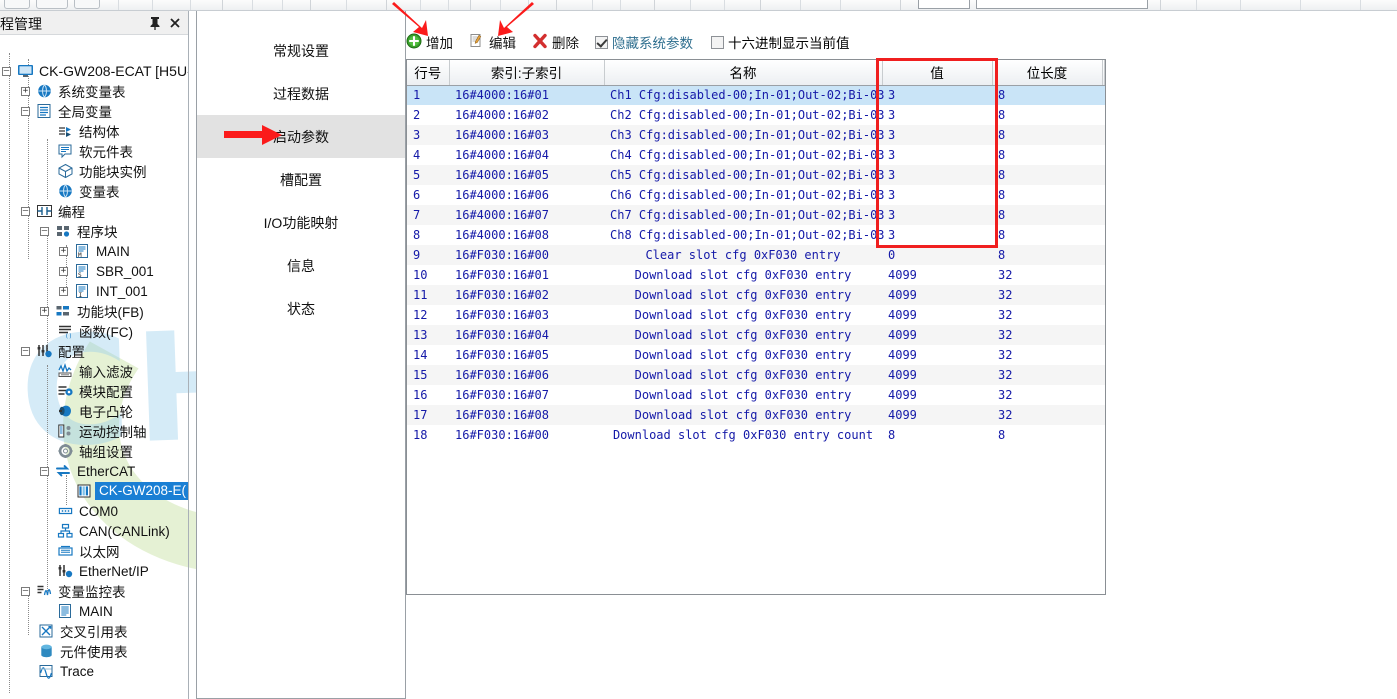  Describe the element at coordinates (937, 255) in the screenshot. I see `cell-value: 0` at that location.